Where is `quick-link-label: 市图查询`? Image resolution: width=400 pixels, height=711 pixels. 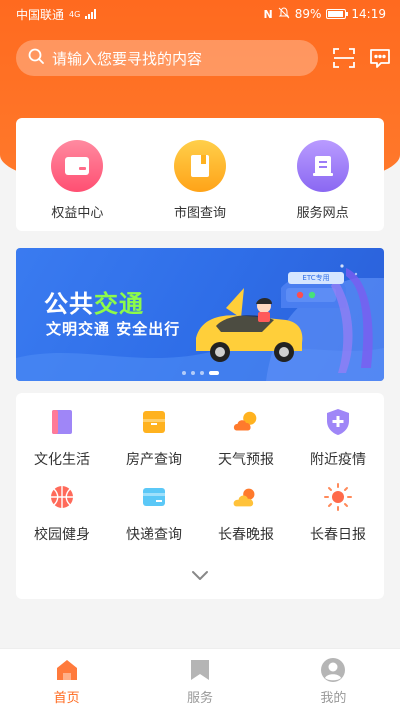
quick-link-label: 市图查询 is located at coordinates (199, 213).